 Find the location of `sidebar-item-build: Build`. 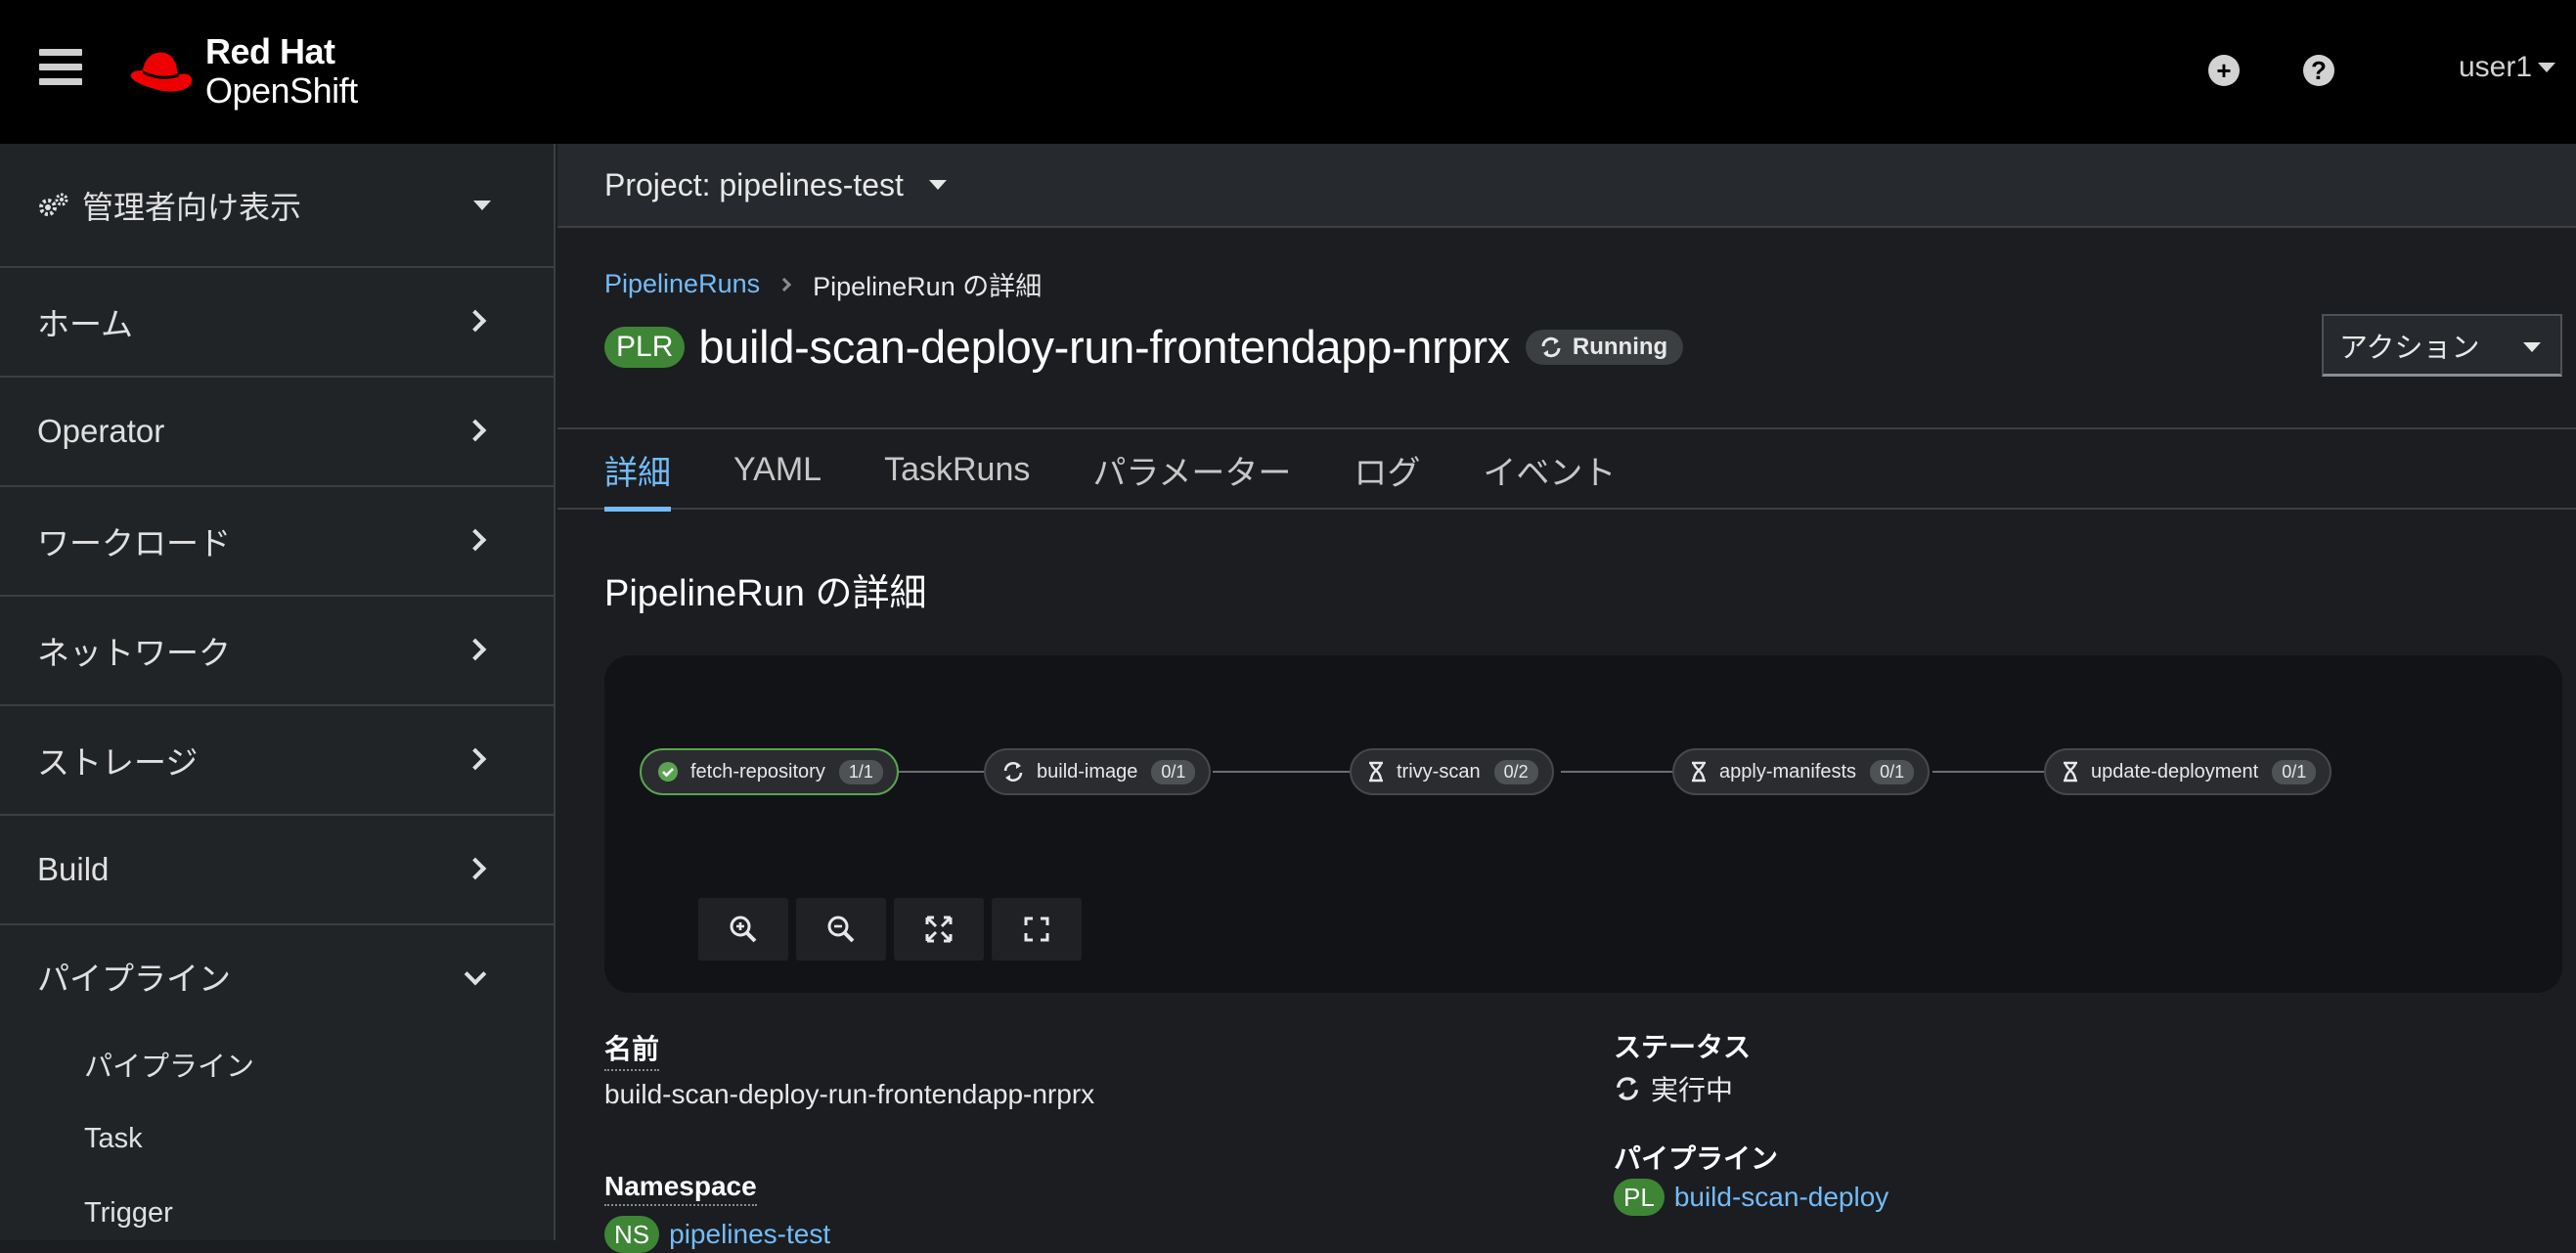

sidebar-item-build: Build is located at coordinates (277, 870).